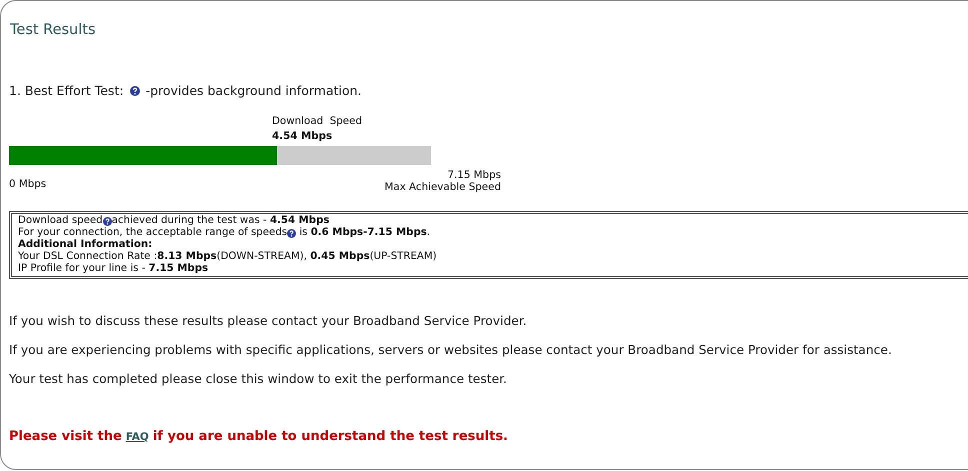 This screenshot has height=471, width=968. Describe the element at coordinates (60, 221) in the screenshot. I see `info-text: Download speed` at that location.